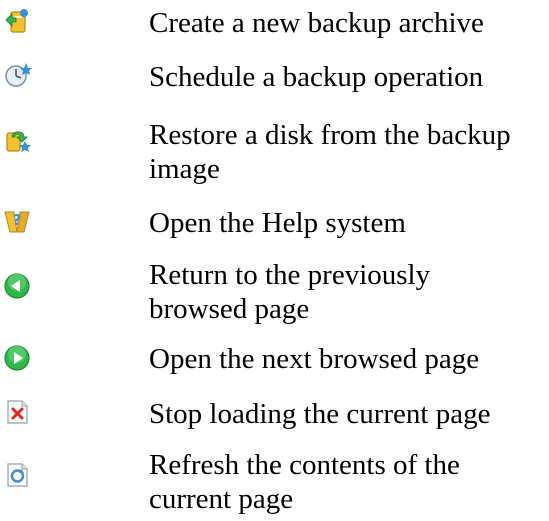 Image resolution: width=549 pixels, height=521 pixels. I want to click on backup-archive-icon, so click(17, 21).